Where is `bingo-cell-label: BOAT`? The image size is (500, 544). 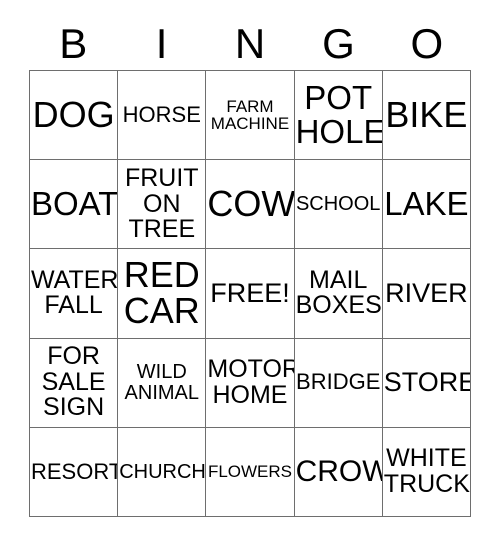 bingo-cell-label: BOAT is located at coordinates (75, 204).